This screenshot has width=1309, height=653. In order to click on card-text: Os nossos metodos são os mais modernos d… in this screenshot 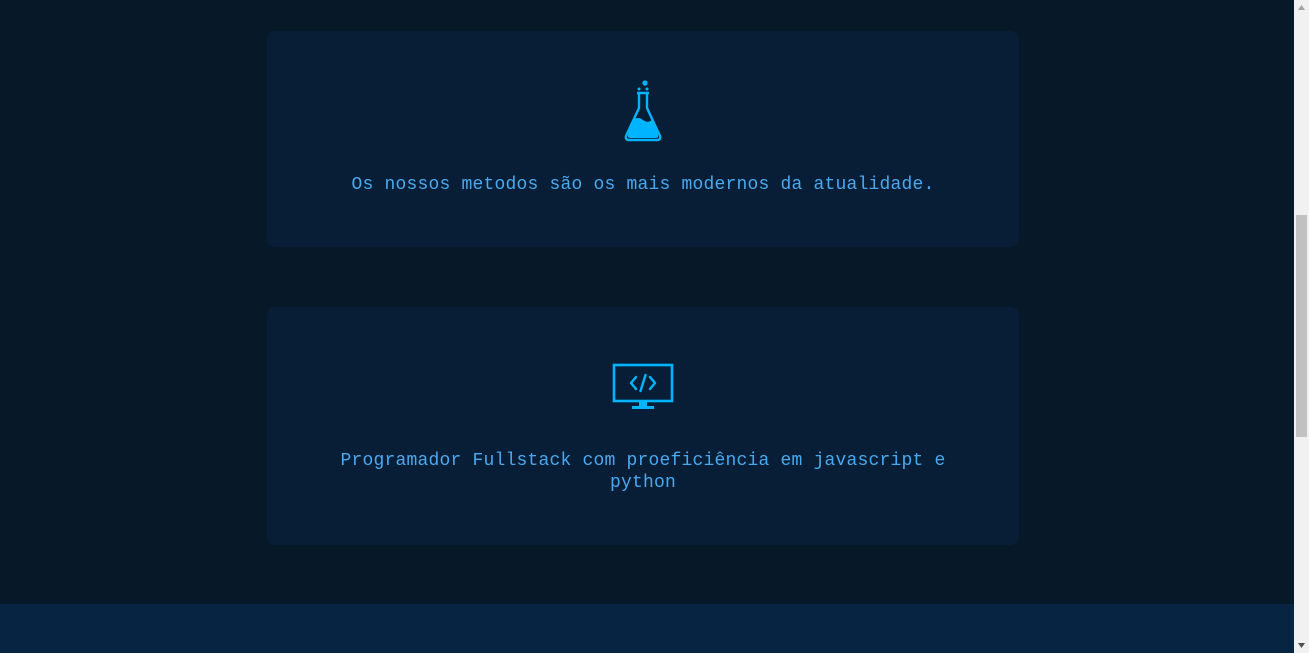, I will do `click(643, 185)`.